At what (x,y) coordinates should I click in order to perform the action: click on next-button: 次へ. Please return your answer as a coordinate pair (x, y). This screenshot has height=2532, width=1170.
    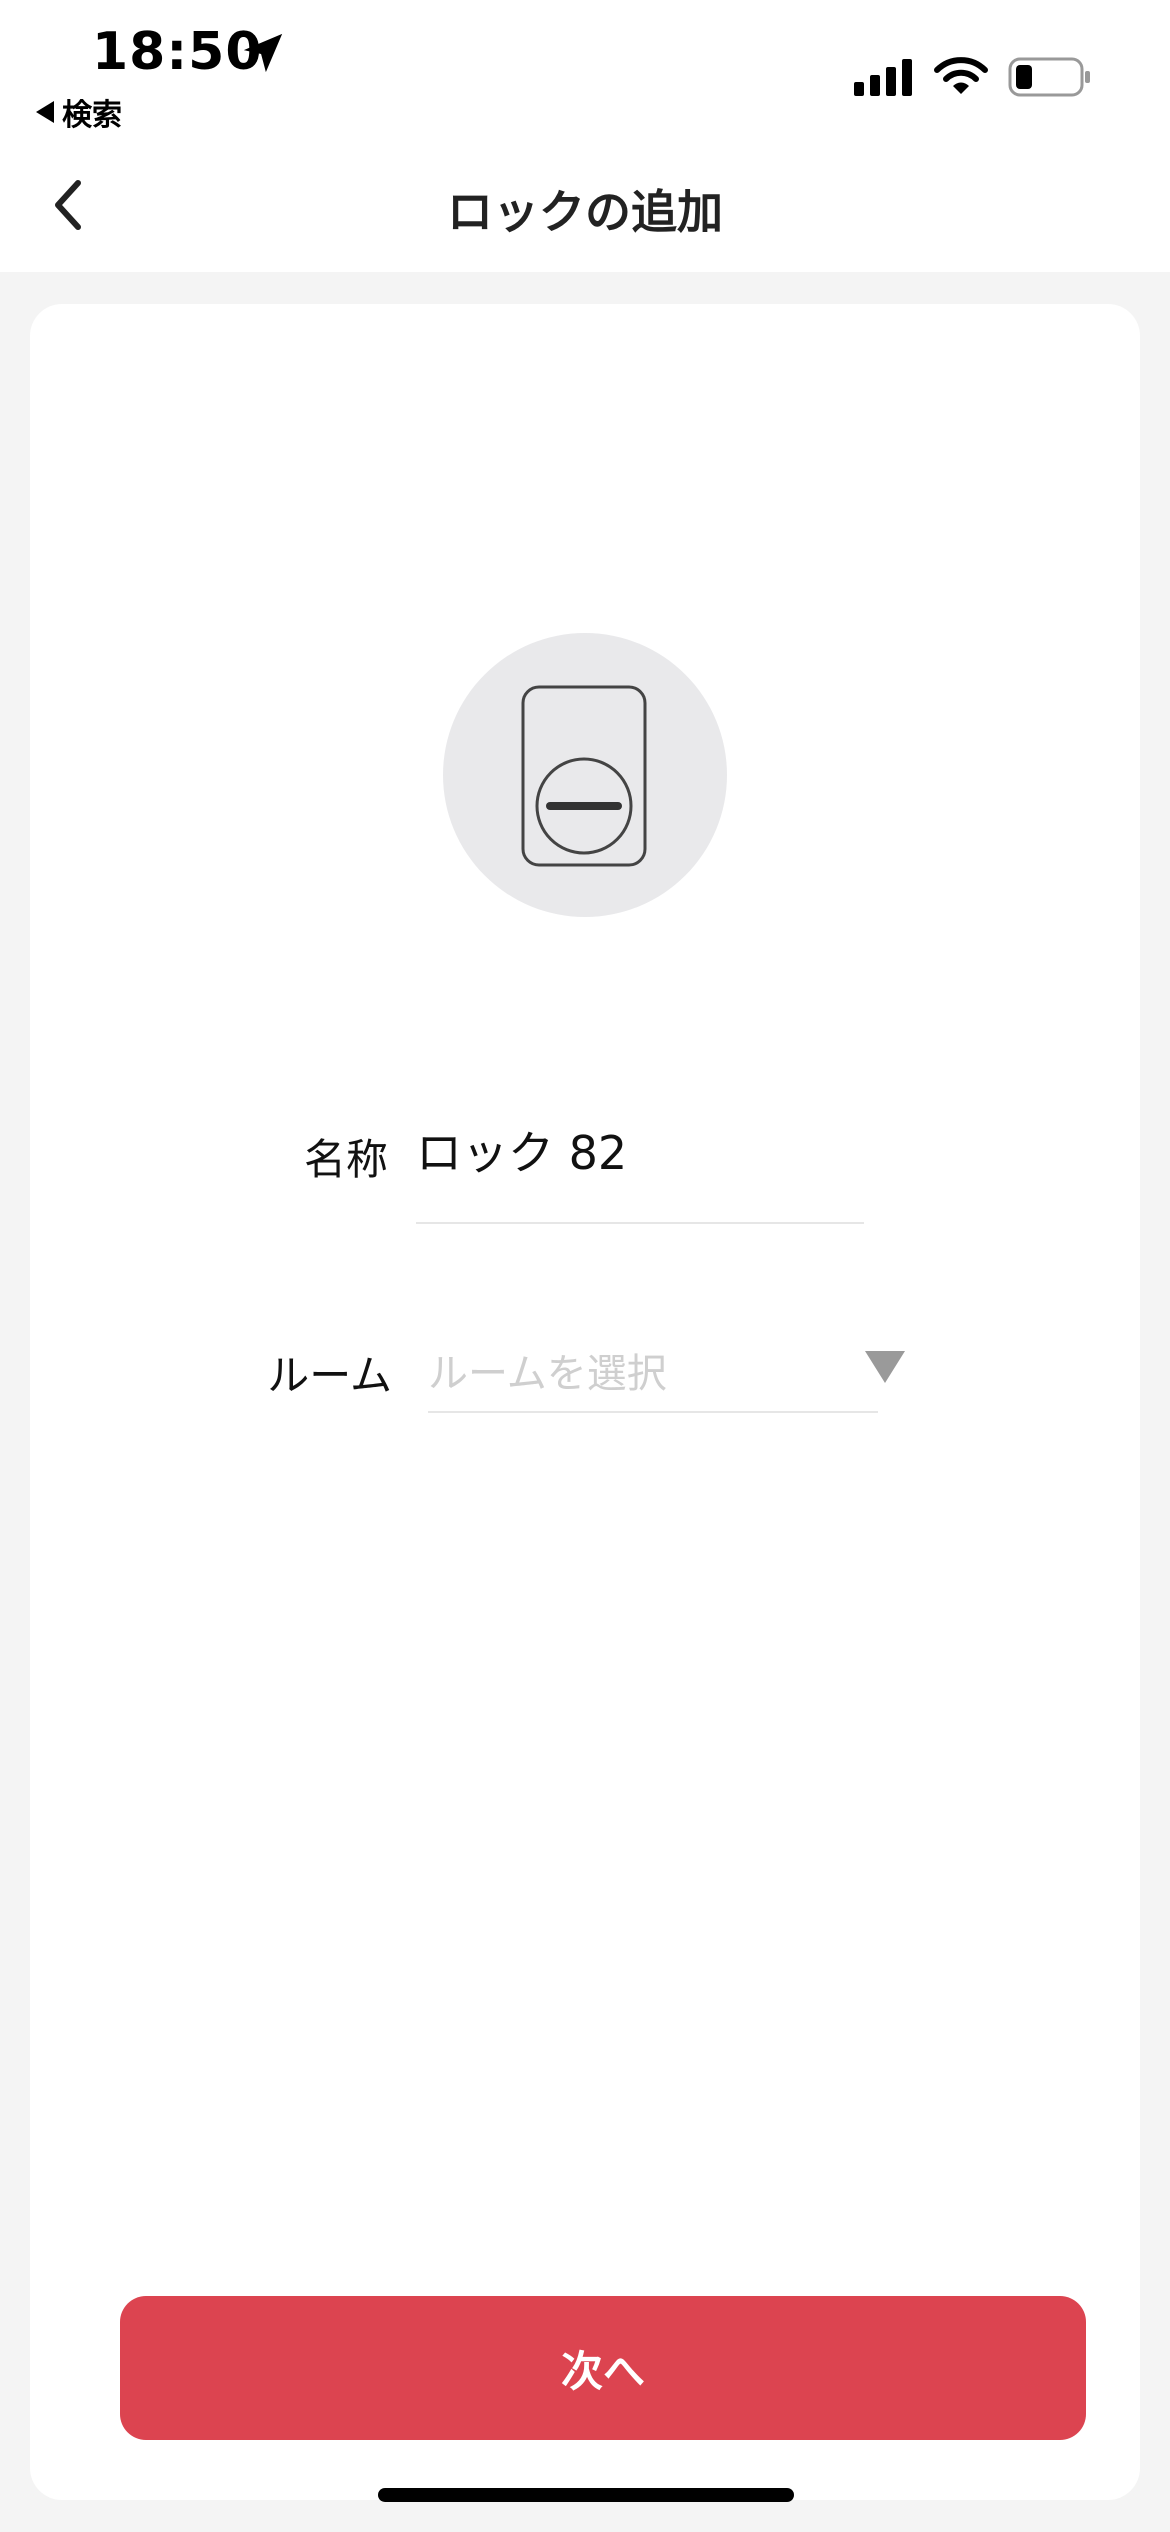
    Looking at the image, I should click on (603, 2368).